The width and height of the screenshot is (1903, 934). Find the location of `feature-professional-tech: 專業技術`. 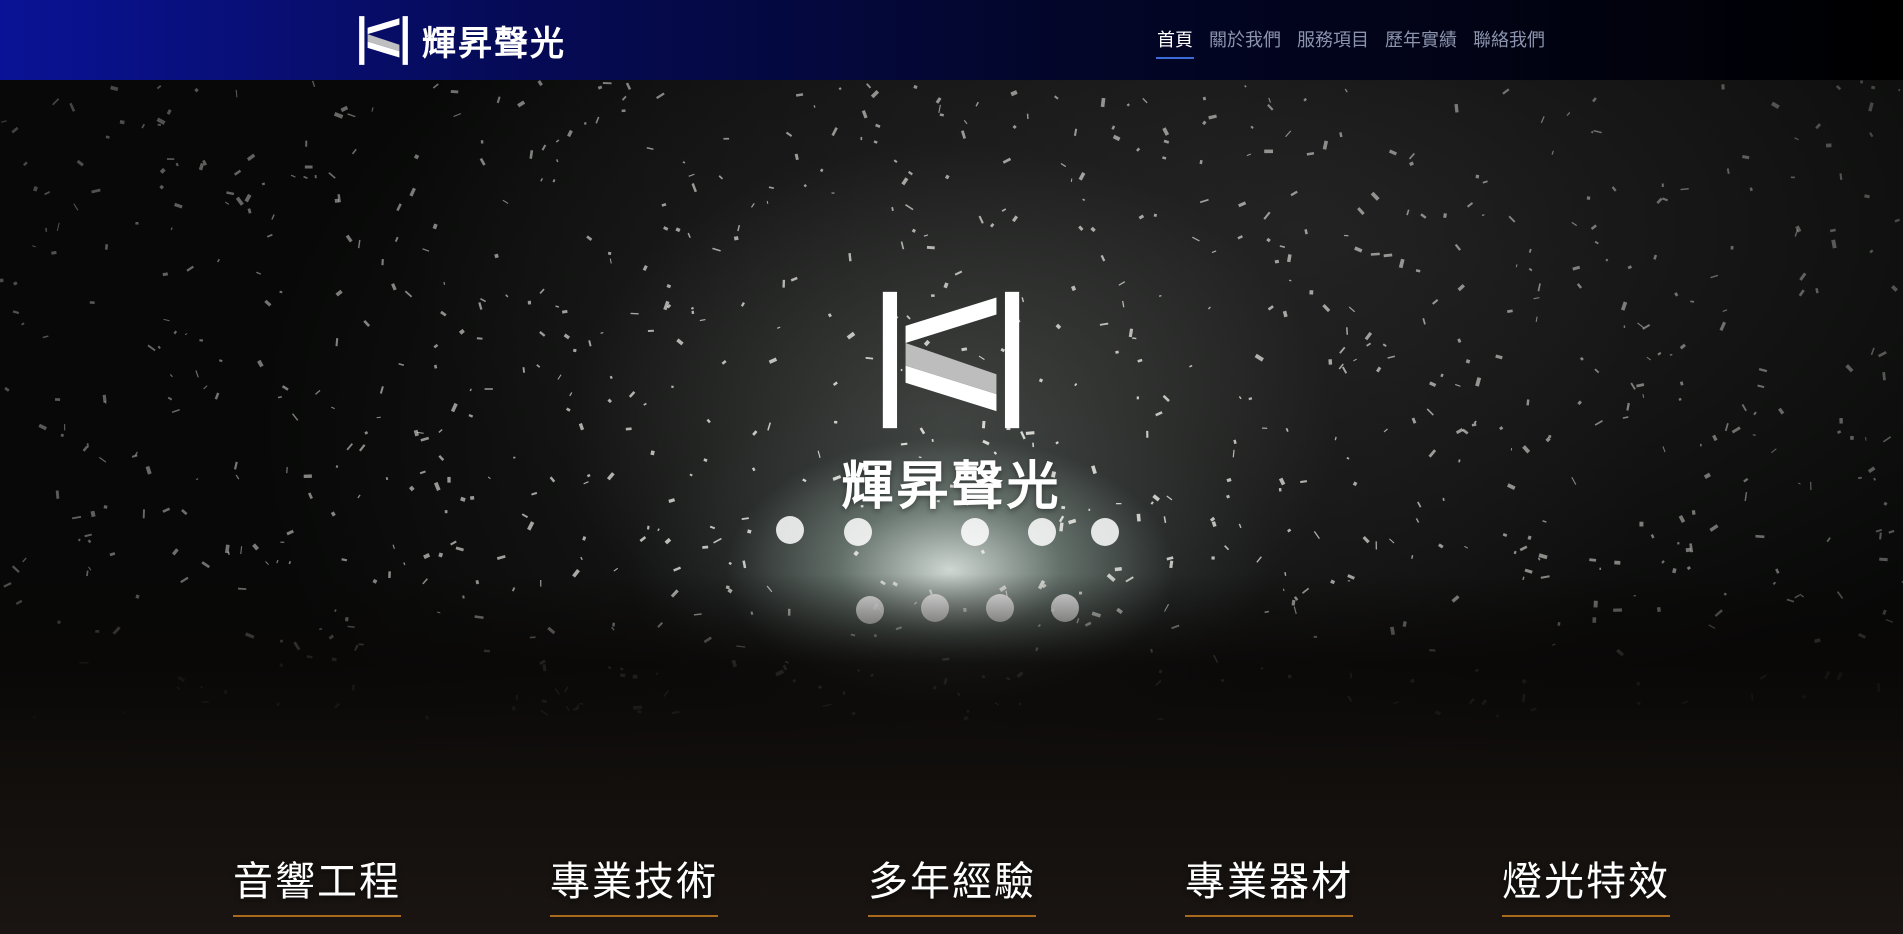

feature-professional-tech: 專業技術 is located at coordinates (634, 883).